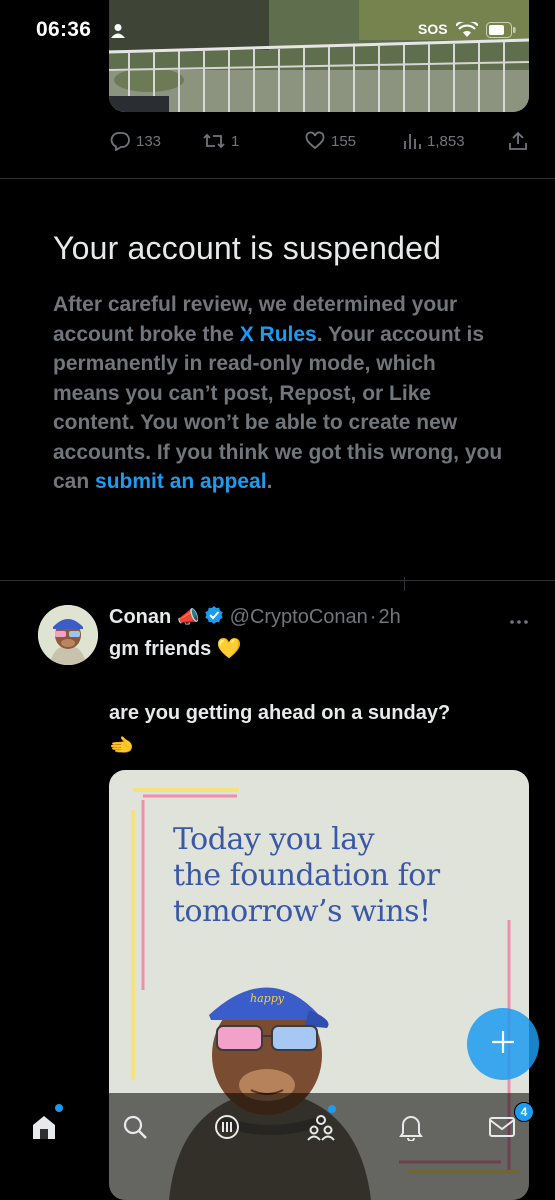  What do you see at coordinates (214, 141) in the screenshot?
I see `repost-icon` at bounding box center [214, 141].